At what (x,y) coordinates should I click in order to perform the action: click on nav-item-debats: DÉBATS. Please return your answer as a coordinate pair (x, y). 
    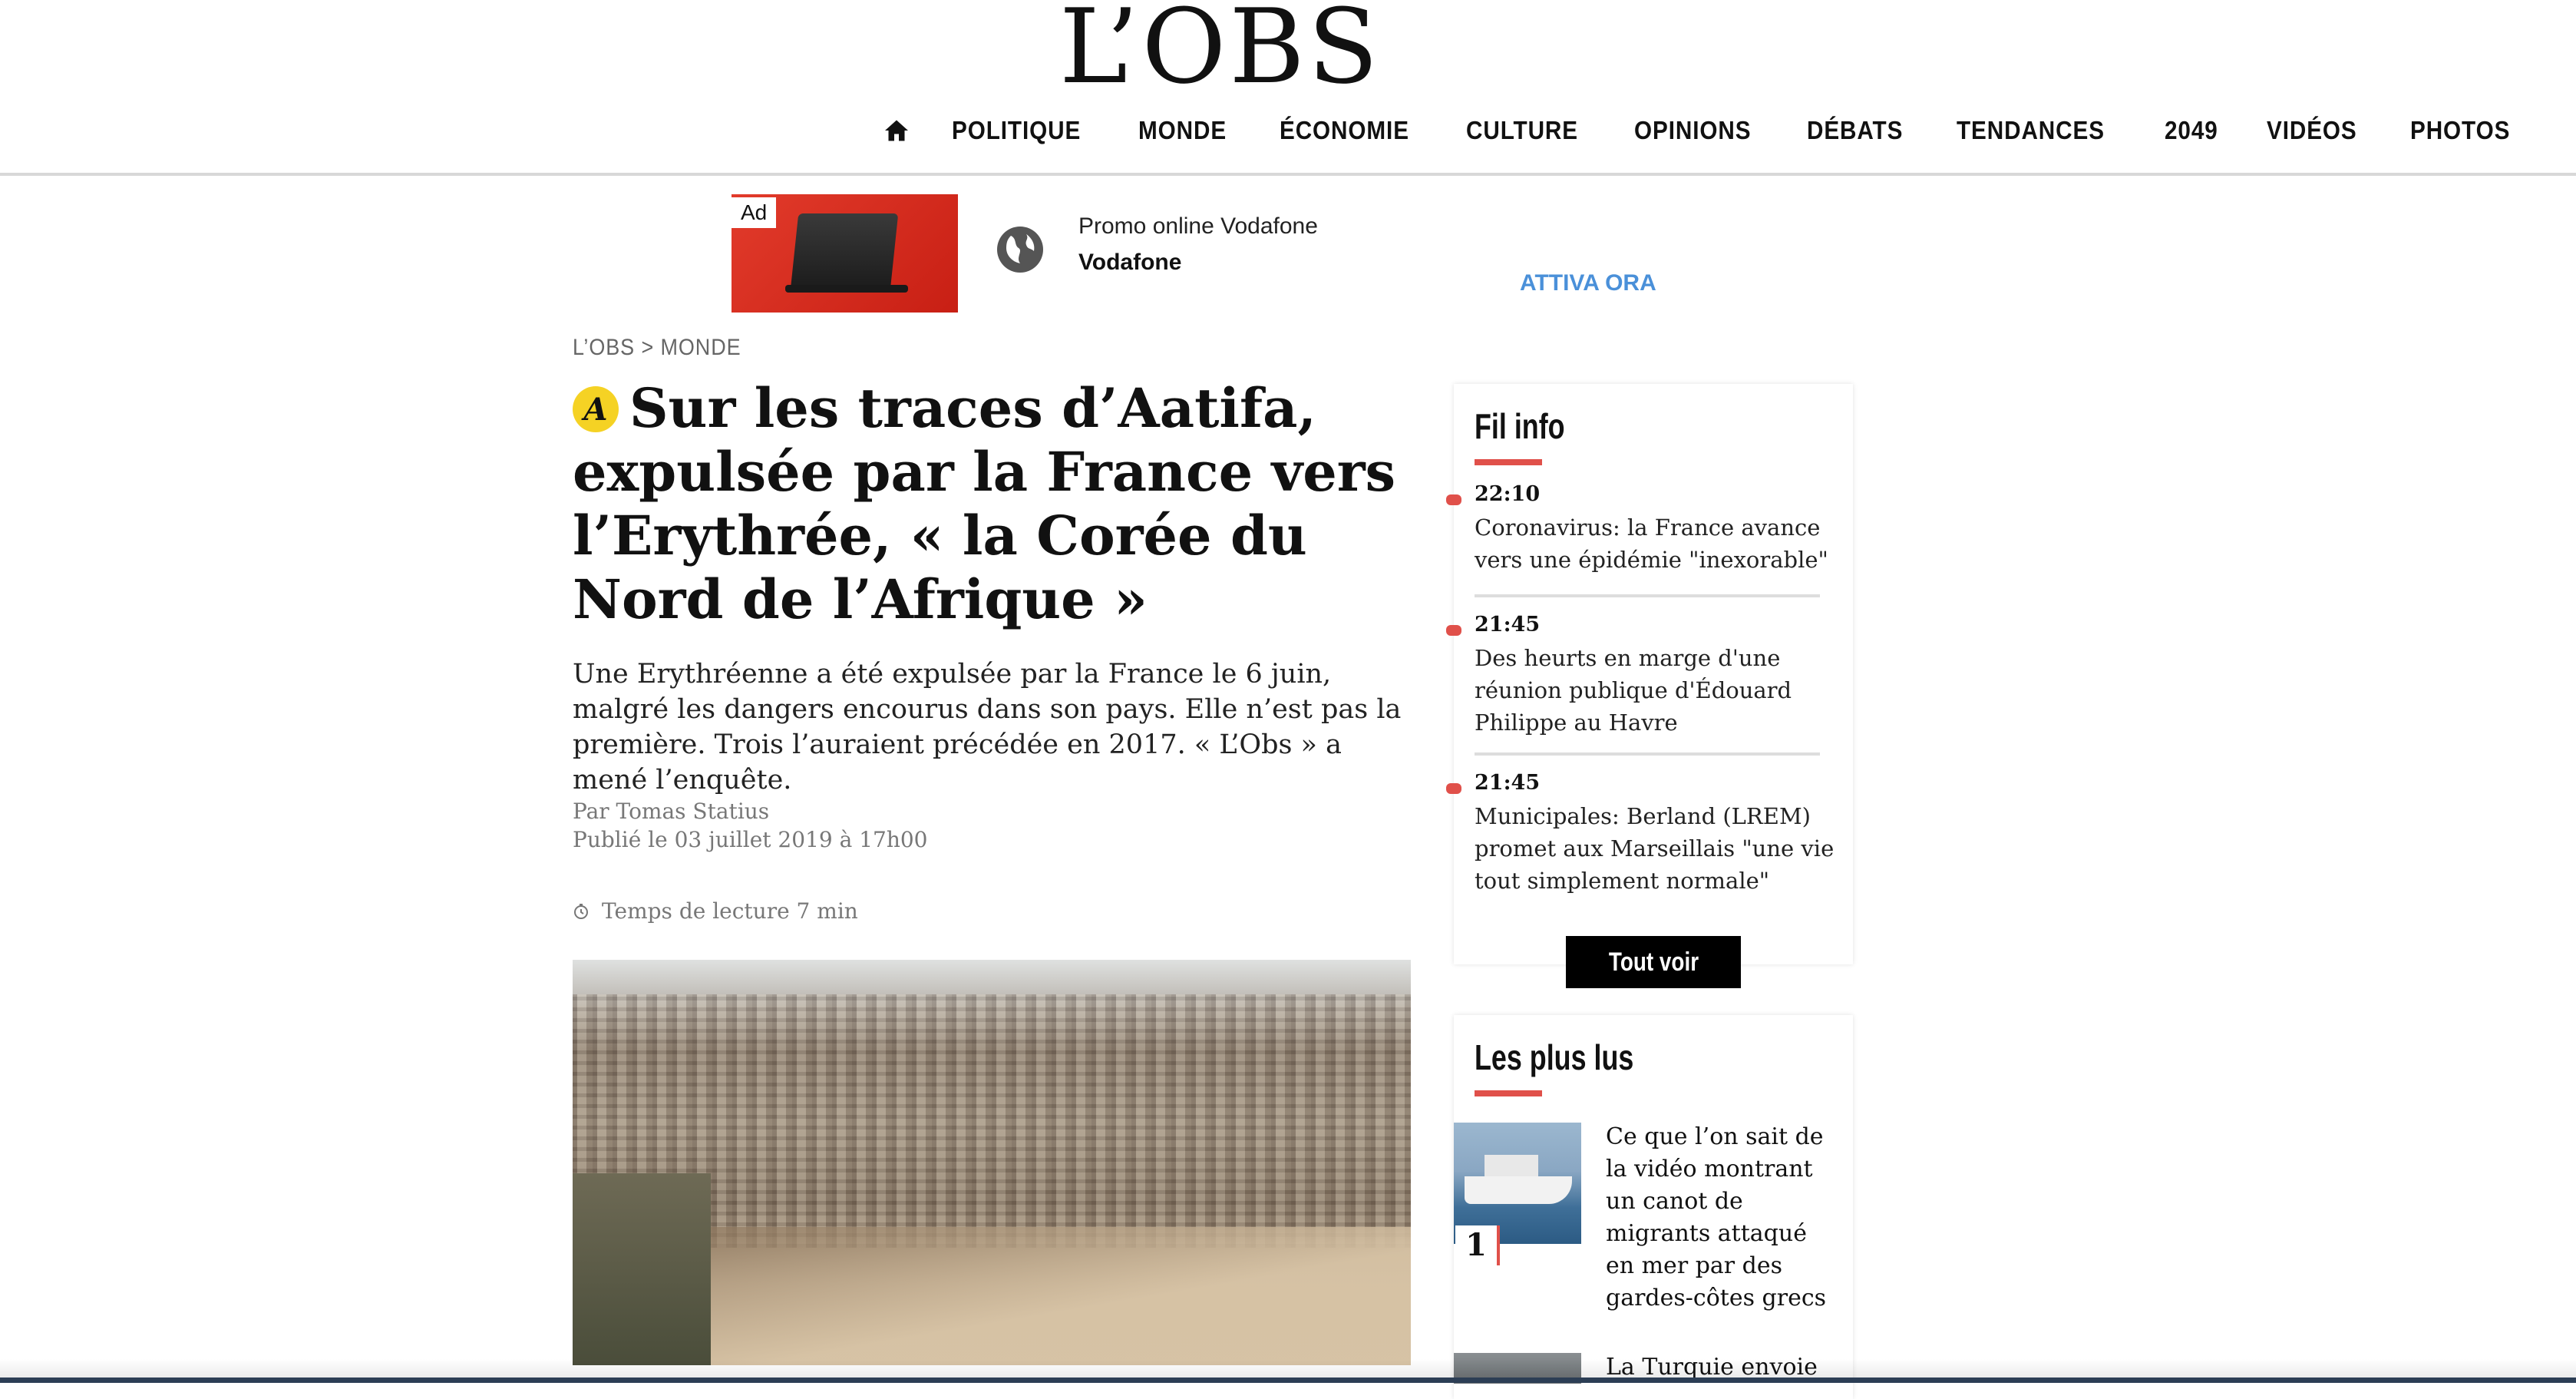
    Looking at the image, I should click on (1855, 130).